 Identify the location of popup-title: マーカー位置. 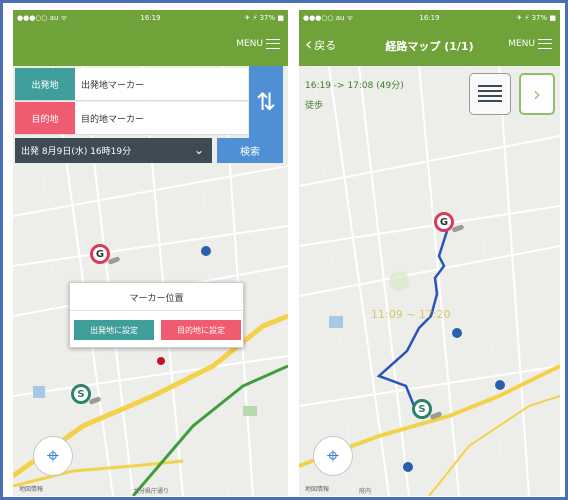
(156, 297).